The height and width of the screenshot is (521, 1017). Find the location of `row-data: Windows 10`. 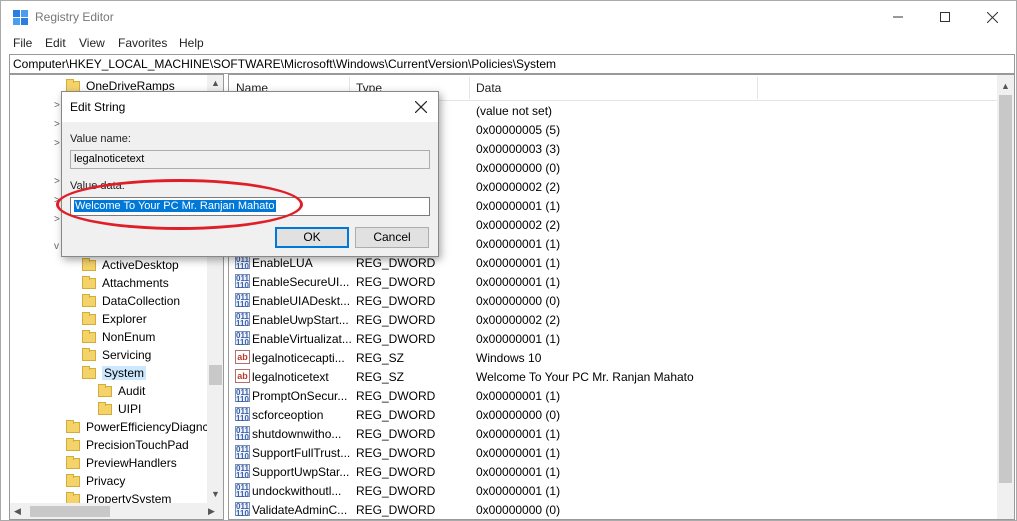

row-data: Windows 10 is located at coordinates (509, 358).